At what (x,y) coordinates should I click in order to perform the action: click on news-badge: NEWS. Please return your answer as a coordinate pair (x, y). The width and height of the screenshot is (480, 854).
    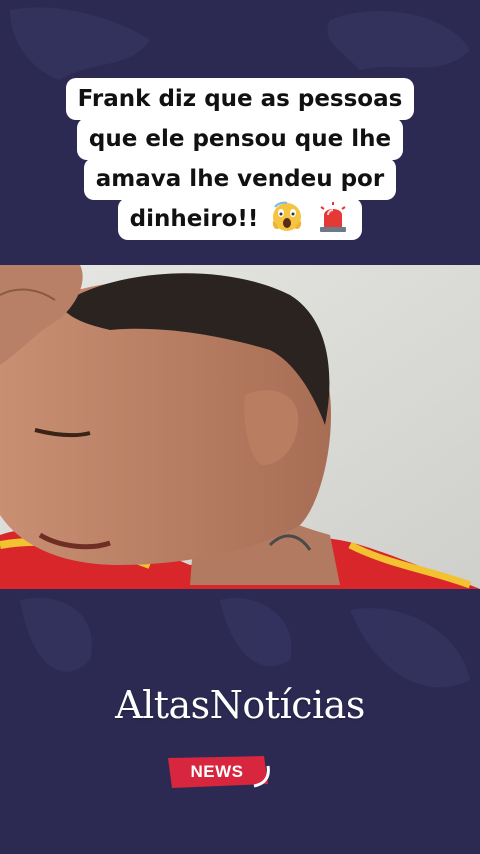
    Looking at the image, I should click on (217, 772).